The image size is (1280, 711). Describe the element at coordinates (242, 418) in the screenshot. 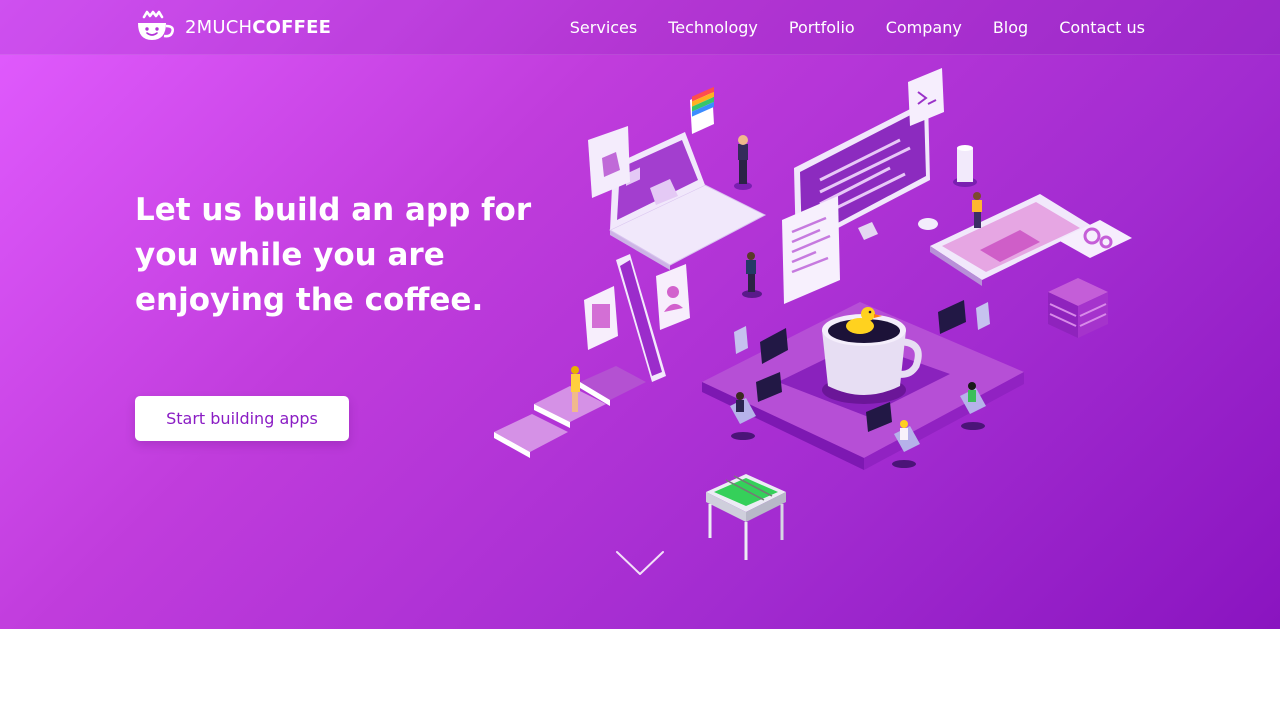

I see `start-building-apps-button: Start building apps` at that location.